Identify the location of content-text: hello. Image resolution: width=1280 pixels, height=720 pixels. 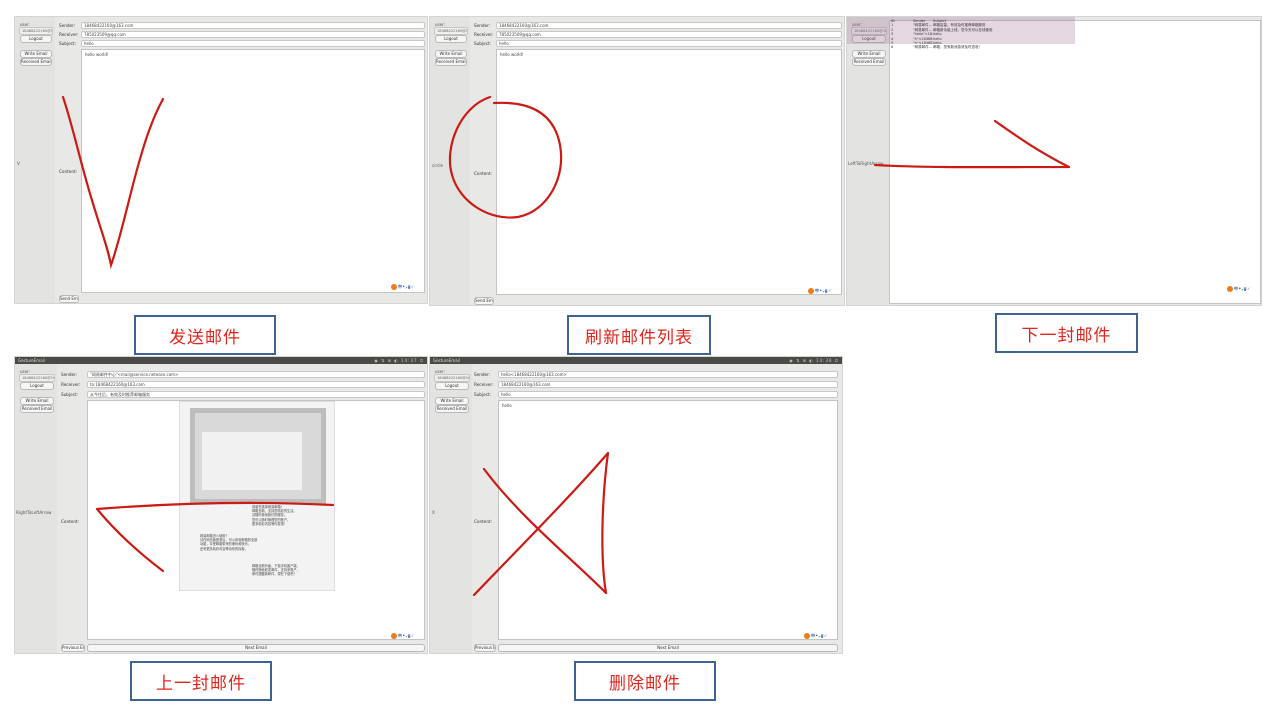
(507, 405).